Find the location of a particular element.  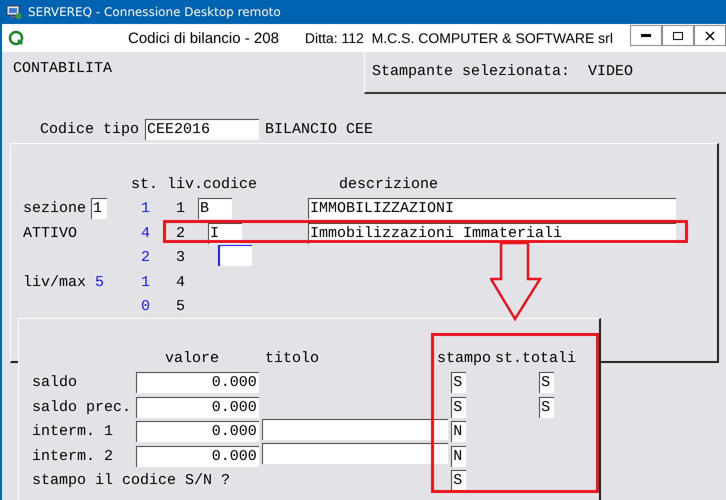

code-type-label: Codice tipo is located at coordinates (90, 129).